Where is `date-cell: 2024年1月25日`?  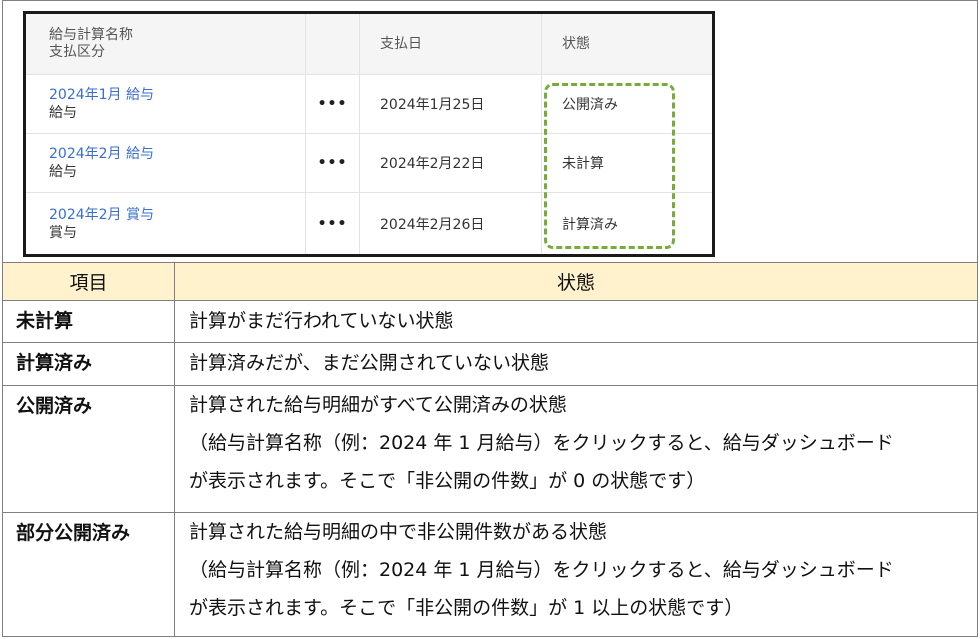
date-cell: 2024年1月25日 is located at coordinates (451, 104).